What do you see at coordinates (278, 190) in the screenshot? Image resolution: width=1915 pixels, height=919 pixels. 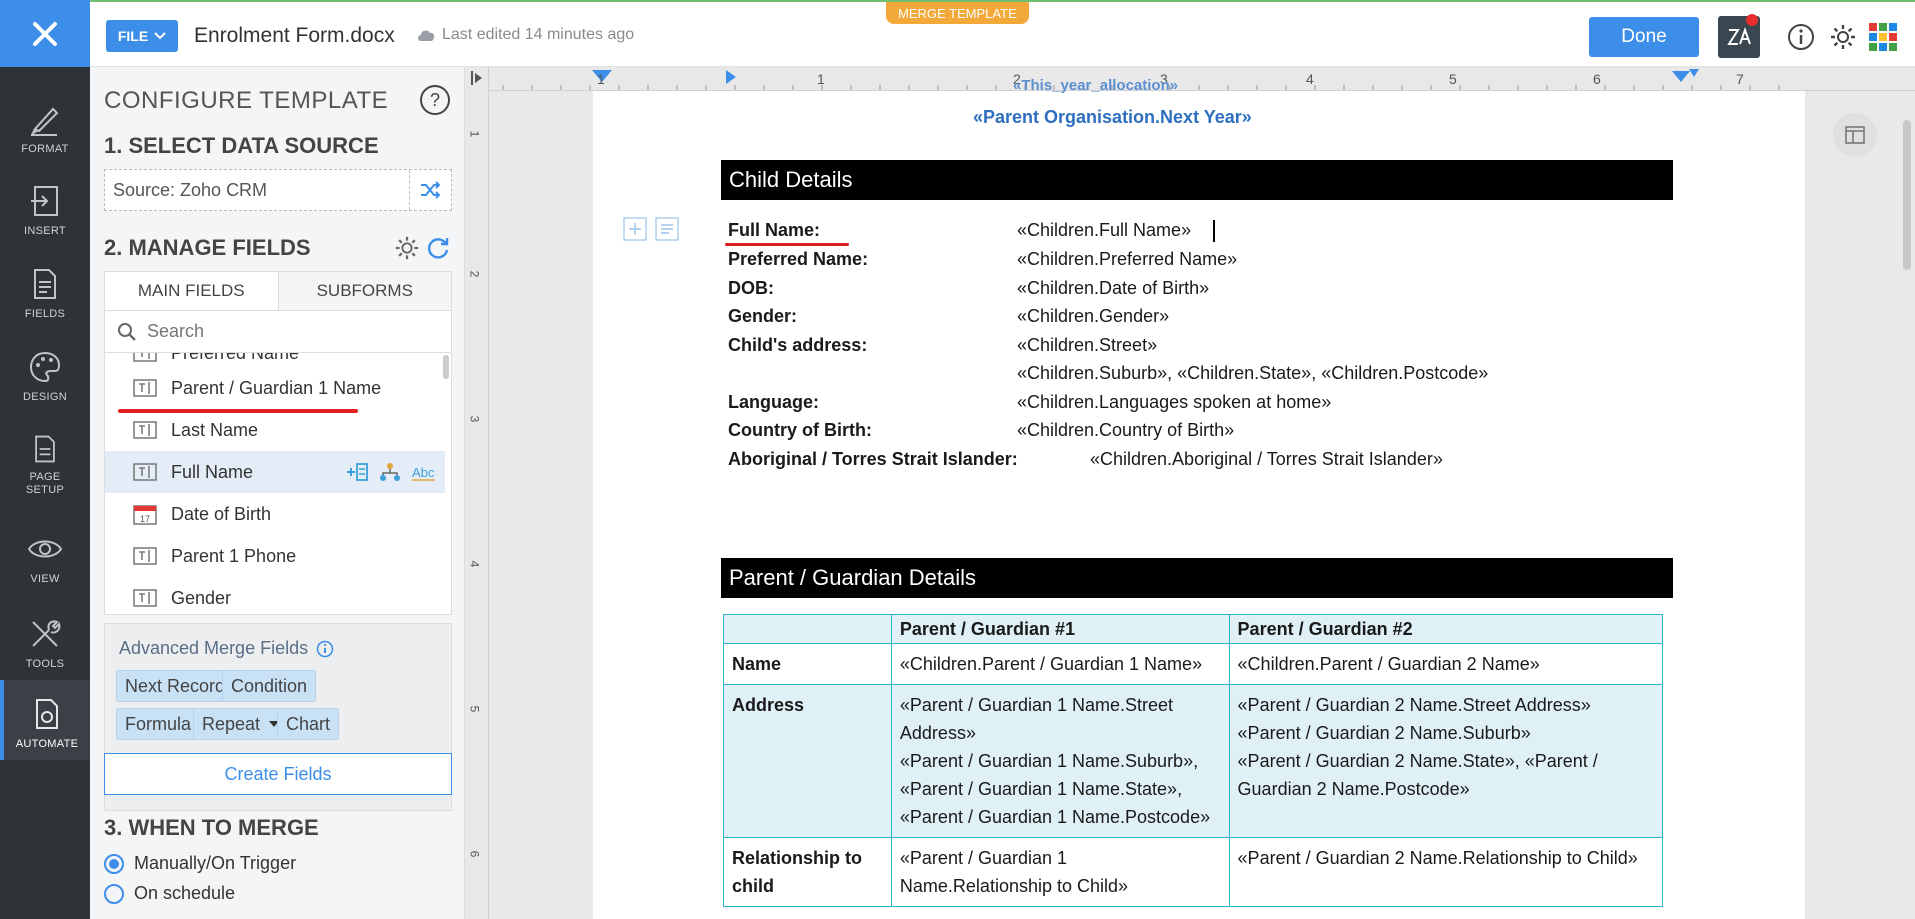 I see `data-source-selector: Source: Zoho CRM` at bounding box center [278, 190].